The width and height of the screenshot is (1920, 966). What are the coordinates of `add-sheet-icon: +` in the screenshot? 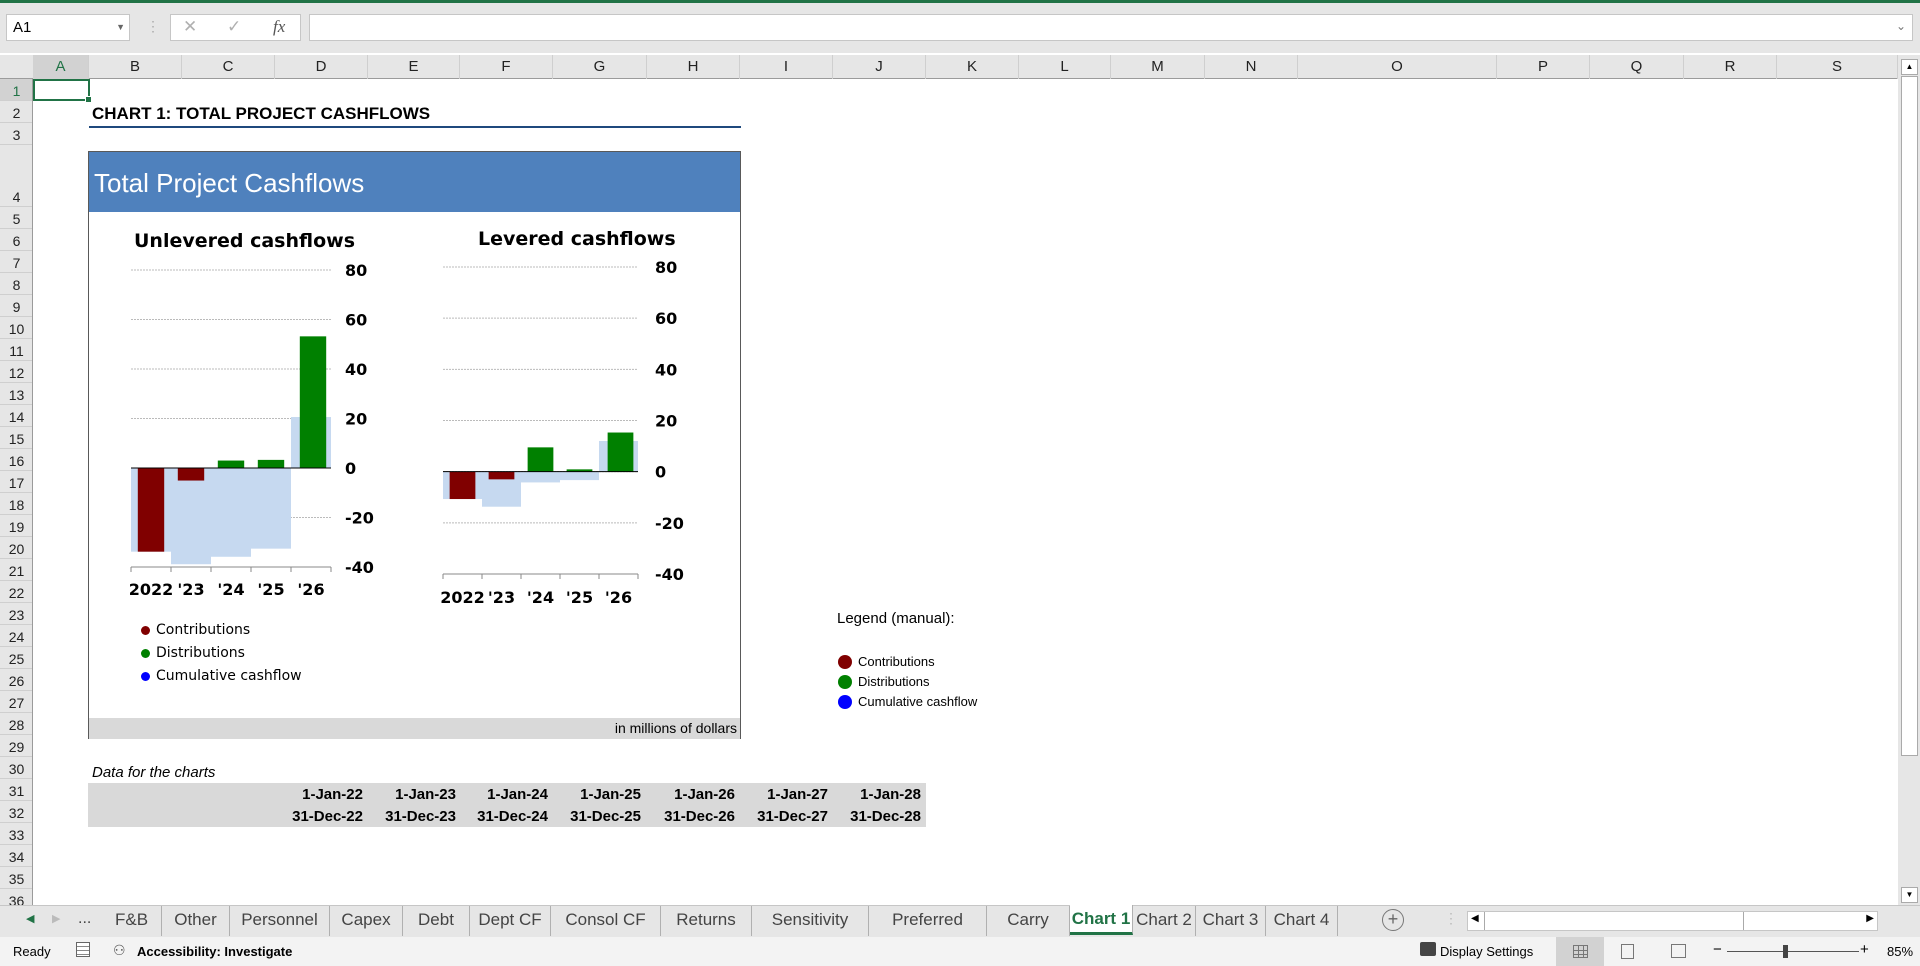 It's located at (1393, 920).